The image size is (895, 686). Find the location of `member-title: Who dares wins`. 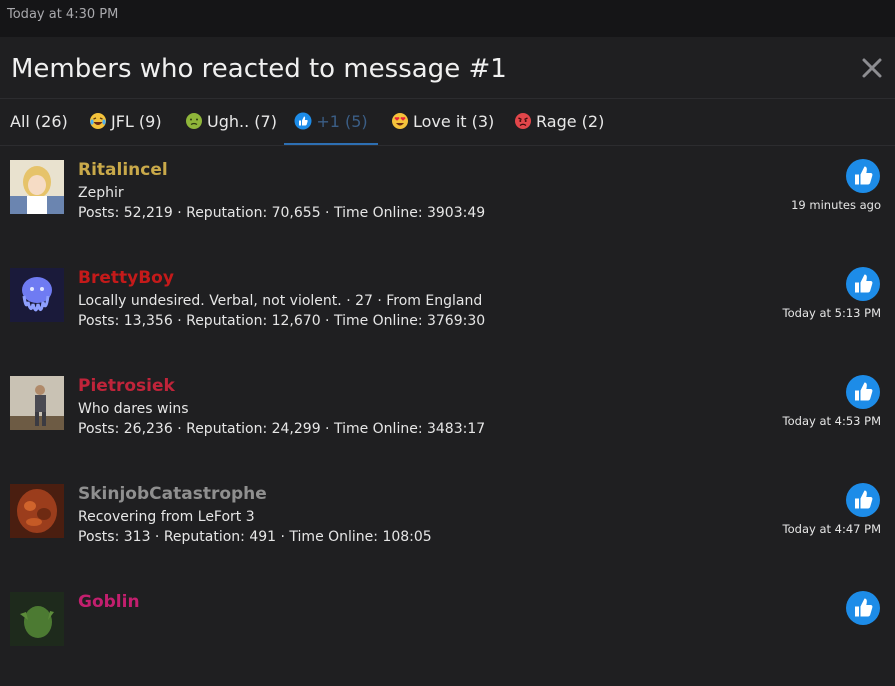

member-title: Who dares wins is located at coordinates (133, 409).